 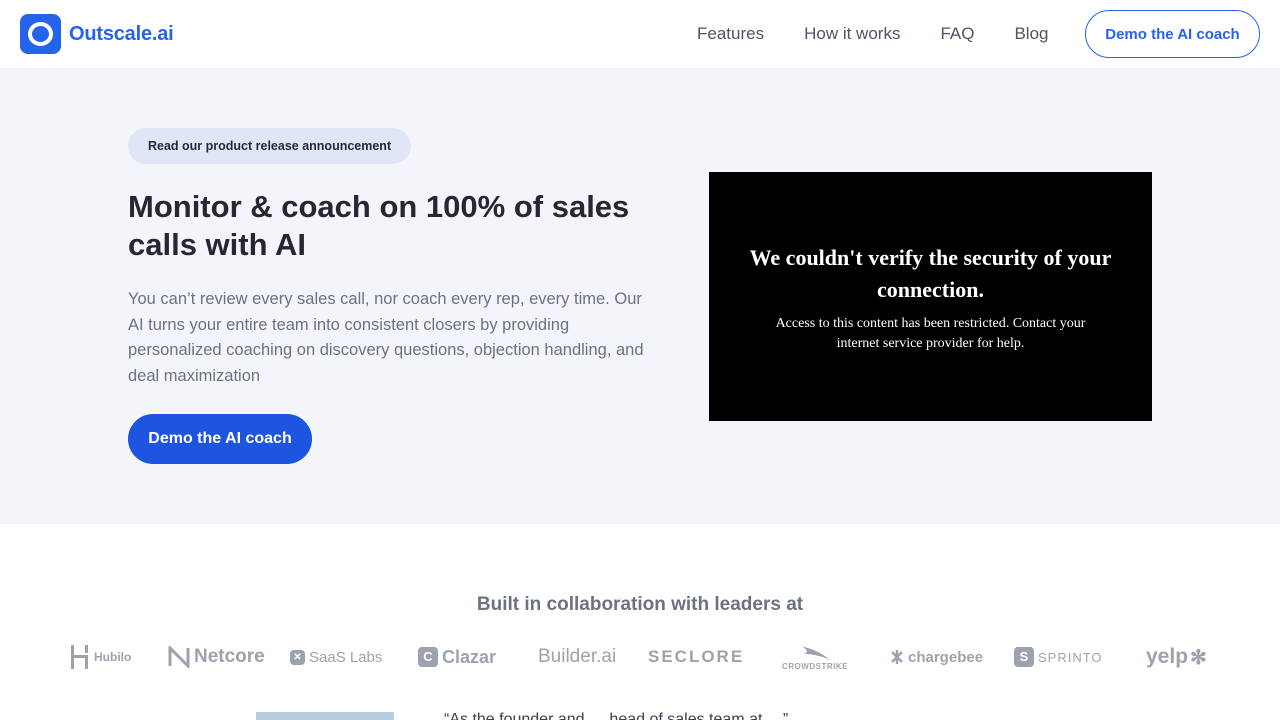 What do you see at coordinates (220, 439) in the screenshot?
I see `hero-demo-button: Demo the AI coach` at bounding box center [220, 439].